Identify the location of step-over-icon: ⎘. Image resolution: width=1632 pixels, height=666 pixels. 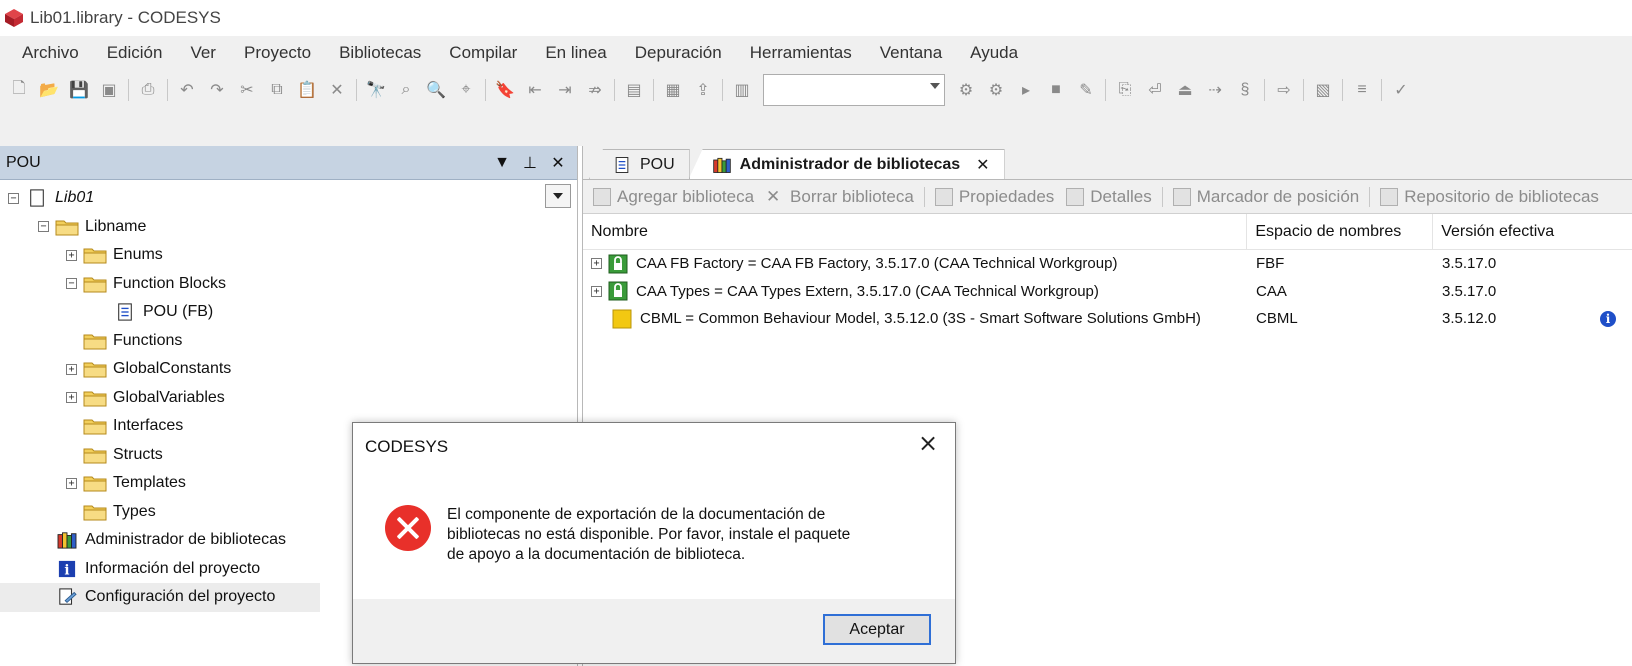
(1125, 90).